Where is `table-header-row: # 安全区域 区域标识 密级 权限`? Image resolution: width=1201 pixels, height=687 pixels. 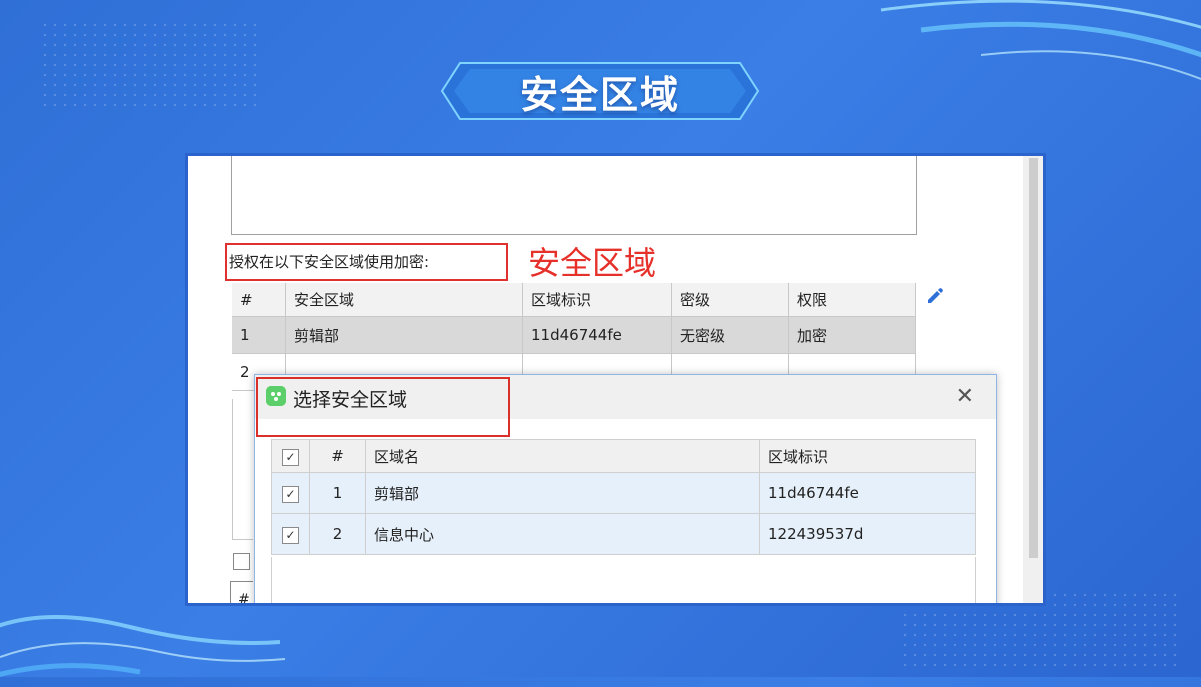 table-header-row: # 安全区域 区域标识 密级 权限 is located at coordinates (574, 300).